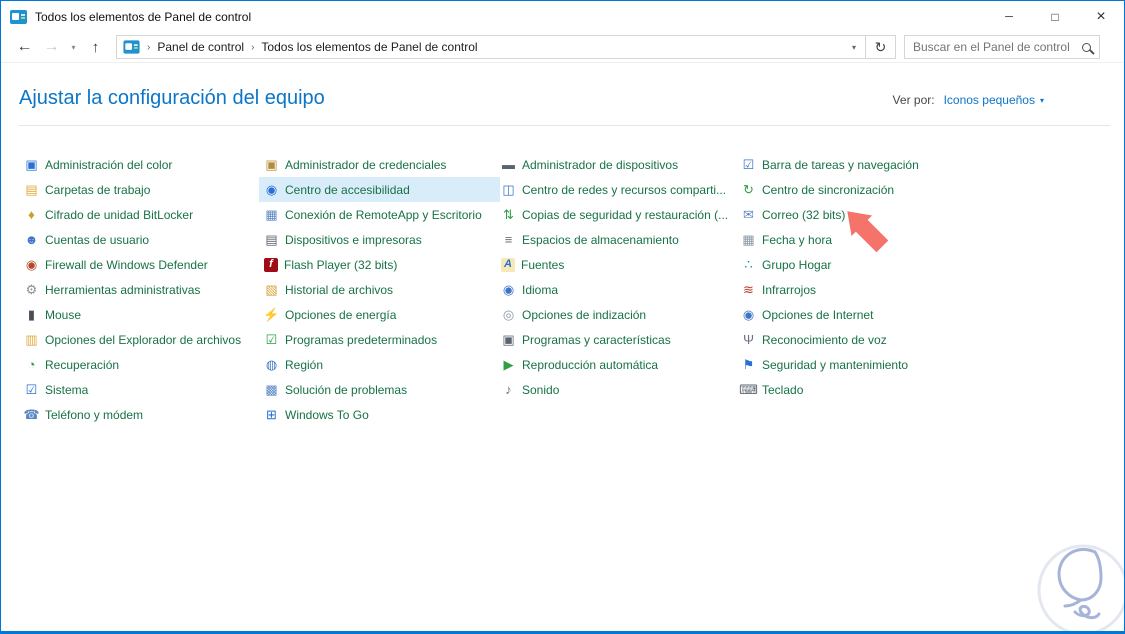 The height and width of the screenshot is (634, 1125). I want to click on panel-item-label: Sonido, so click(541, 389).